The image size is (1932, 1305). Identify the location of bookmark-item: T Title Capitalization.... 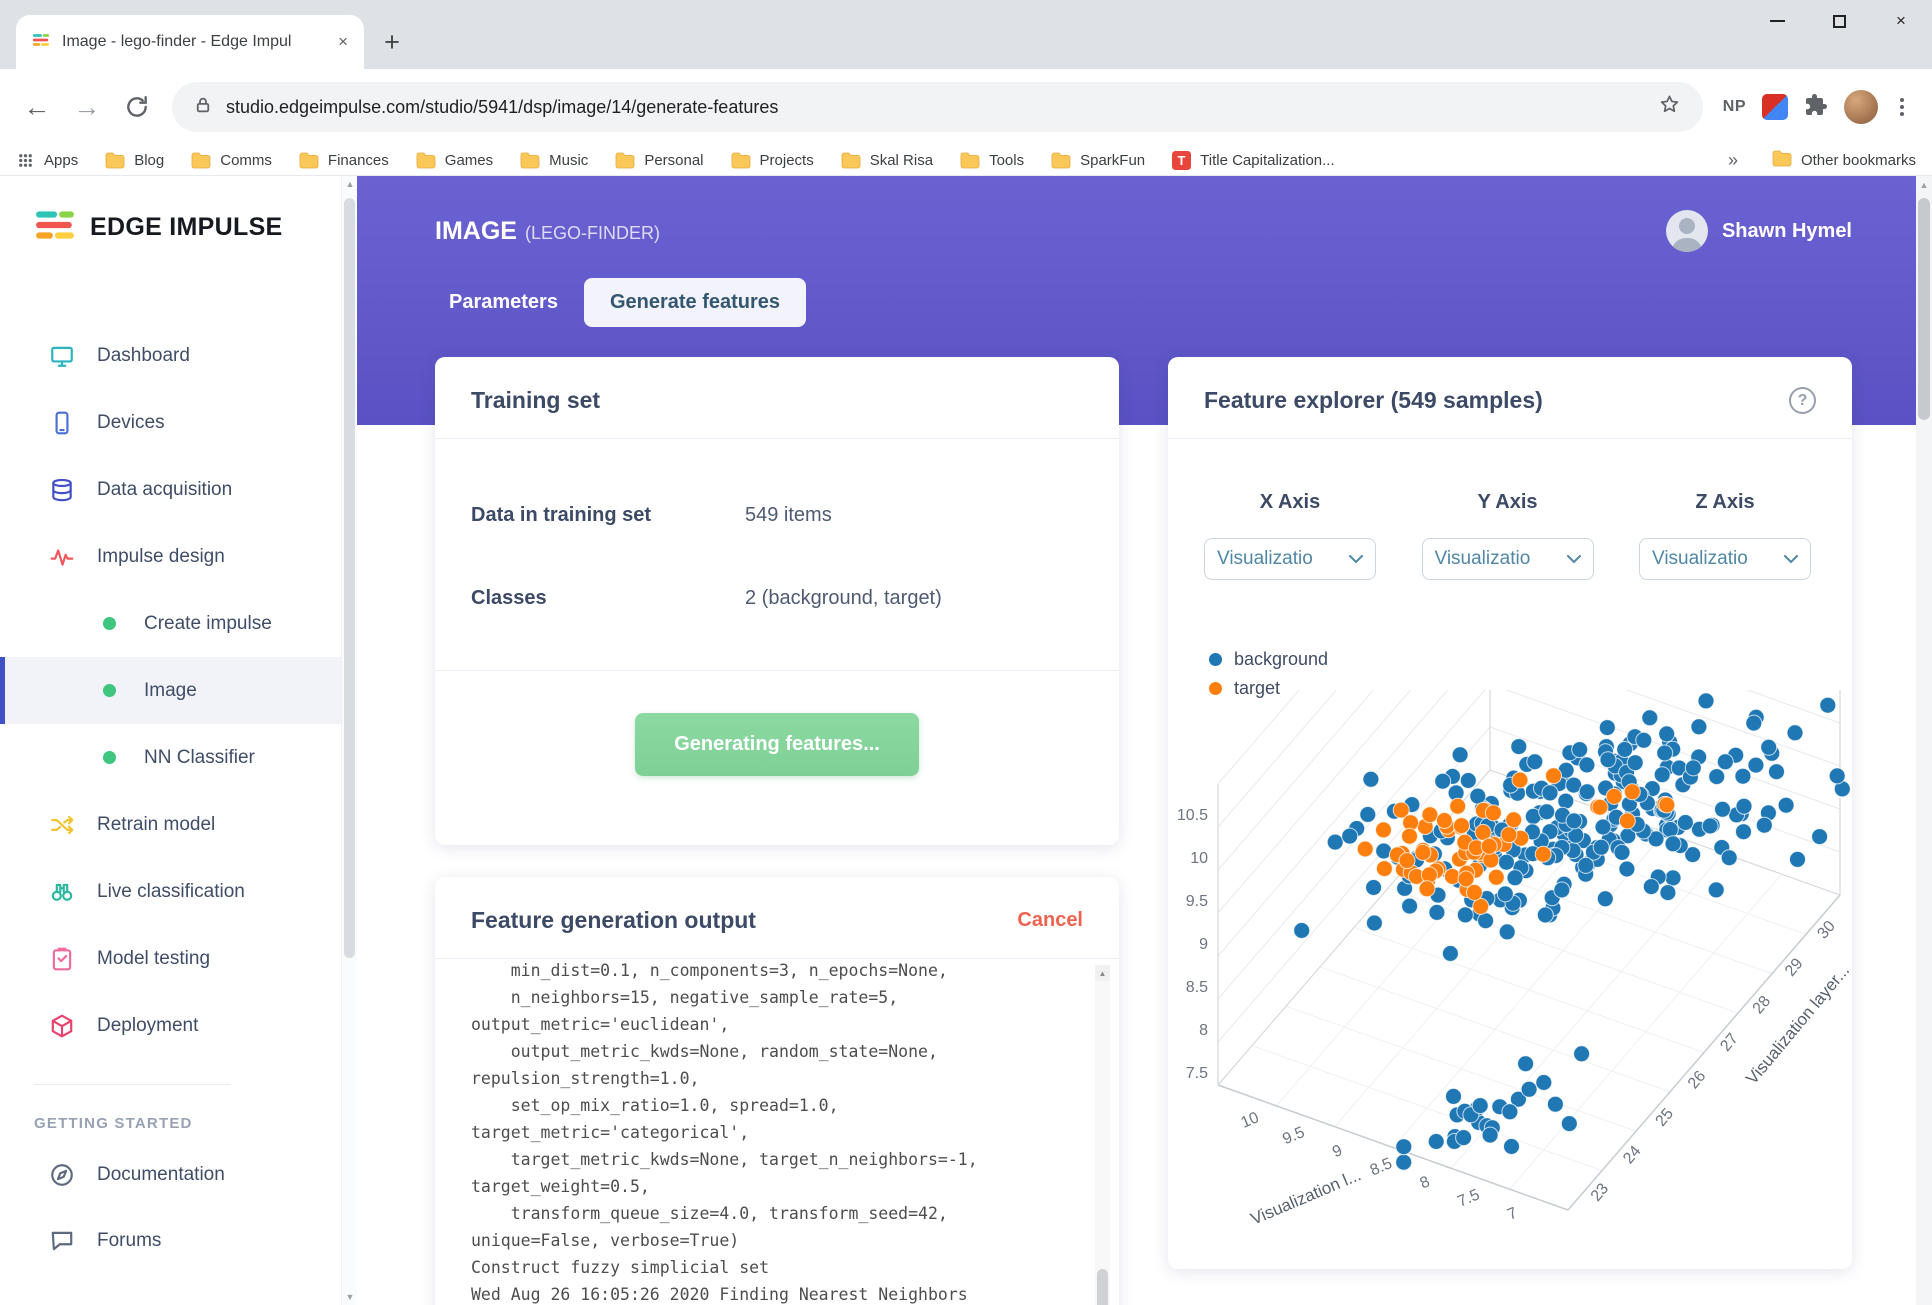
(1253, 160).